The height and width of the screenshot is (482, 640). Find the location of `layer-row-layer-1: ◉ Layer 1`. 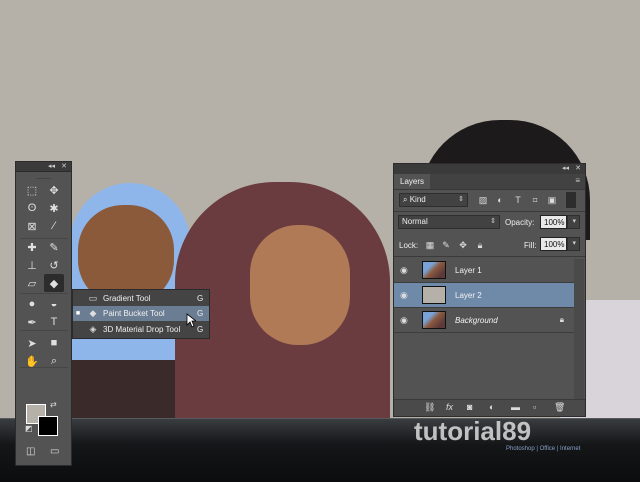

layer-row-layer-1: ◉ Layer 1 is located at coordinates (484, 270).